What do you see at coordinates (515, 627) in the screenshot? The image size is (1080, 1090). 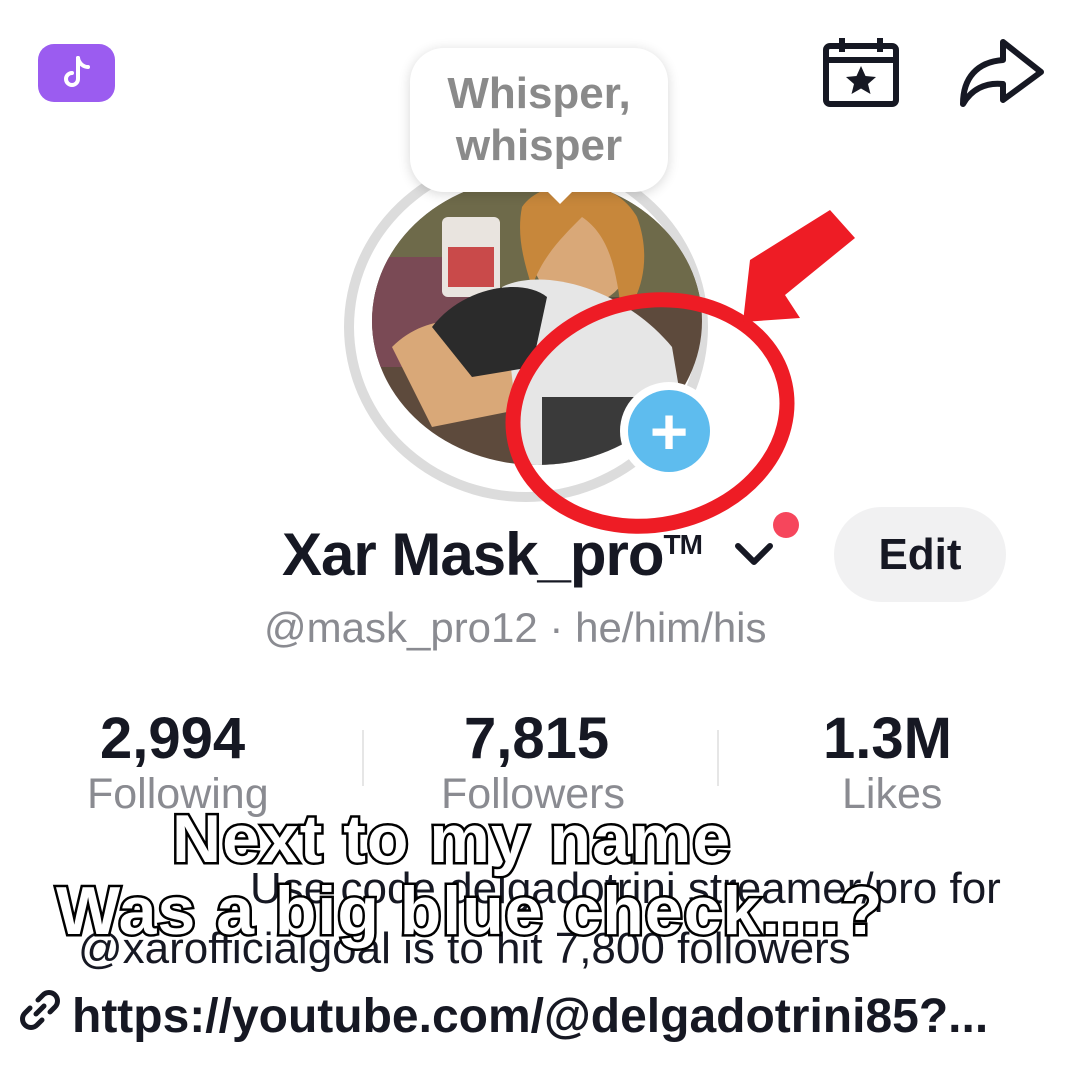 I see `username-pronouns: @mask_pro12 · he/him/his` at bounding box center [515, 627].